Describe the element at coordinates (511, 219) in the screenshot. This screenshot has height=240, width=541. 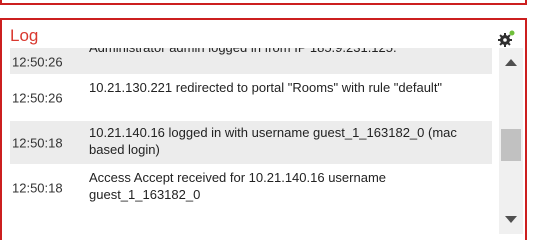
I see `scroll-down-arrow-icon` at that location.